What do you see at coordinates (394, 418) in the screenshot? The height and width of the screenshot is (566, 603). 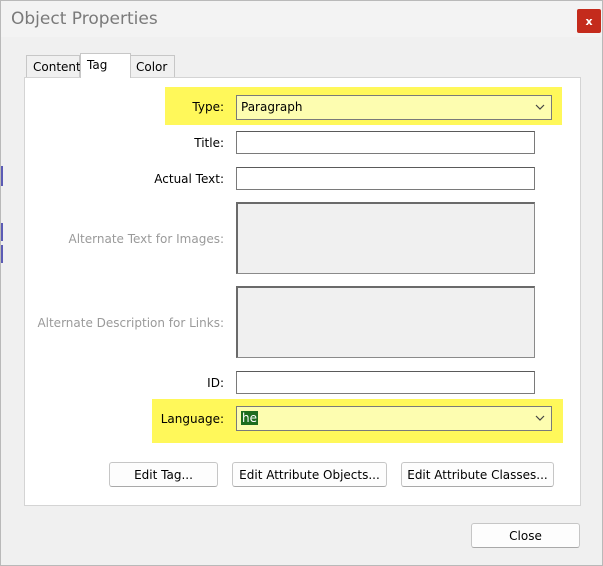 I see `language-dropdown: he` at bounding box center [394, 418].